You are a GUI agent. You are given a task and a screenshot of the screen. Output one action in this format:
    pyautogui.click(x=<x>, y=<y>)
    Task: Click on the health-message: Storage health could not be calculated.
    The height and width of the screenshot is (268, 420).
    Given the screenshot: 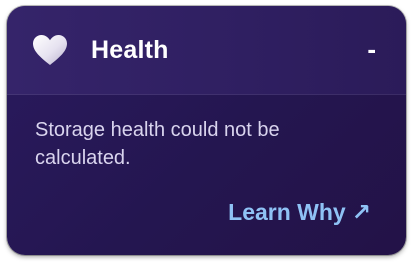 What is the action you would take?
    pyautogui.click(x=157, y=144)
    